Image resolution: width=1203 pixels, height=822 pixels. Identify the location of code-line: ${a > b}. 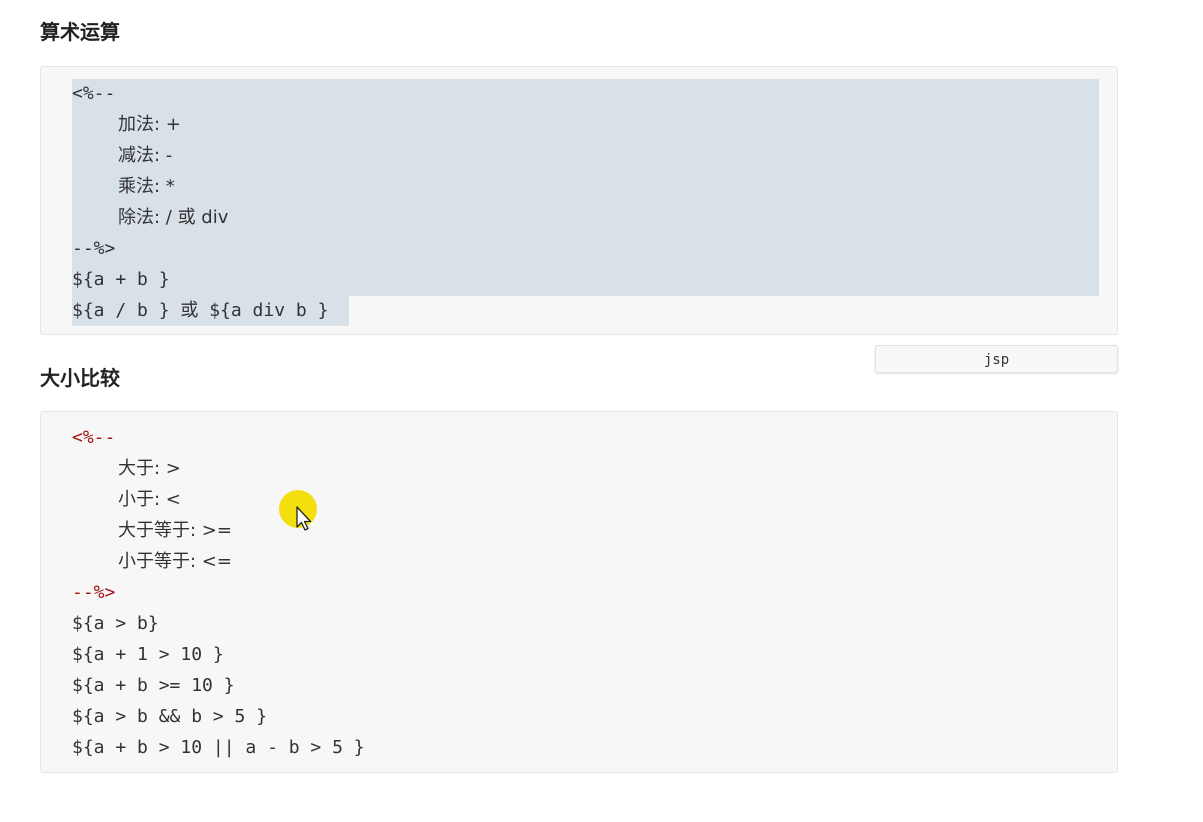
(115, 623).